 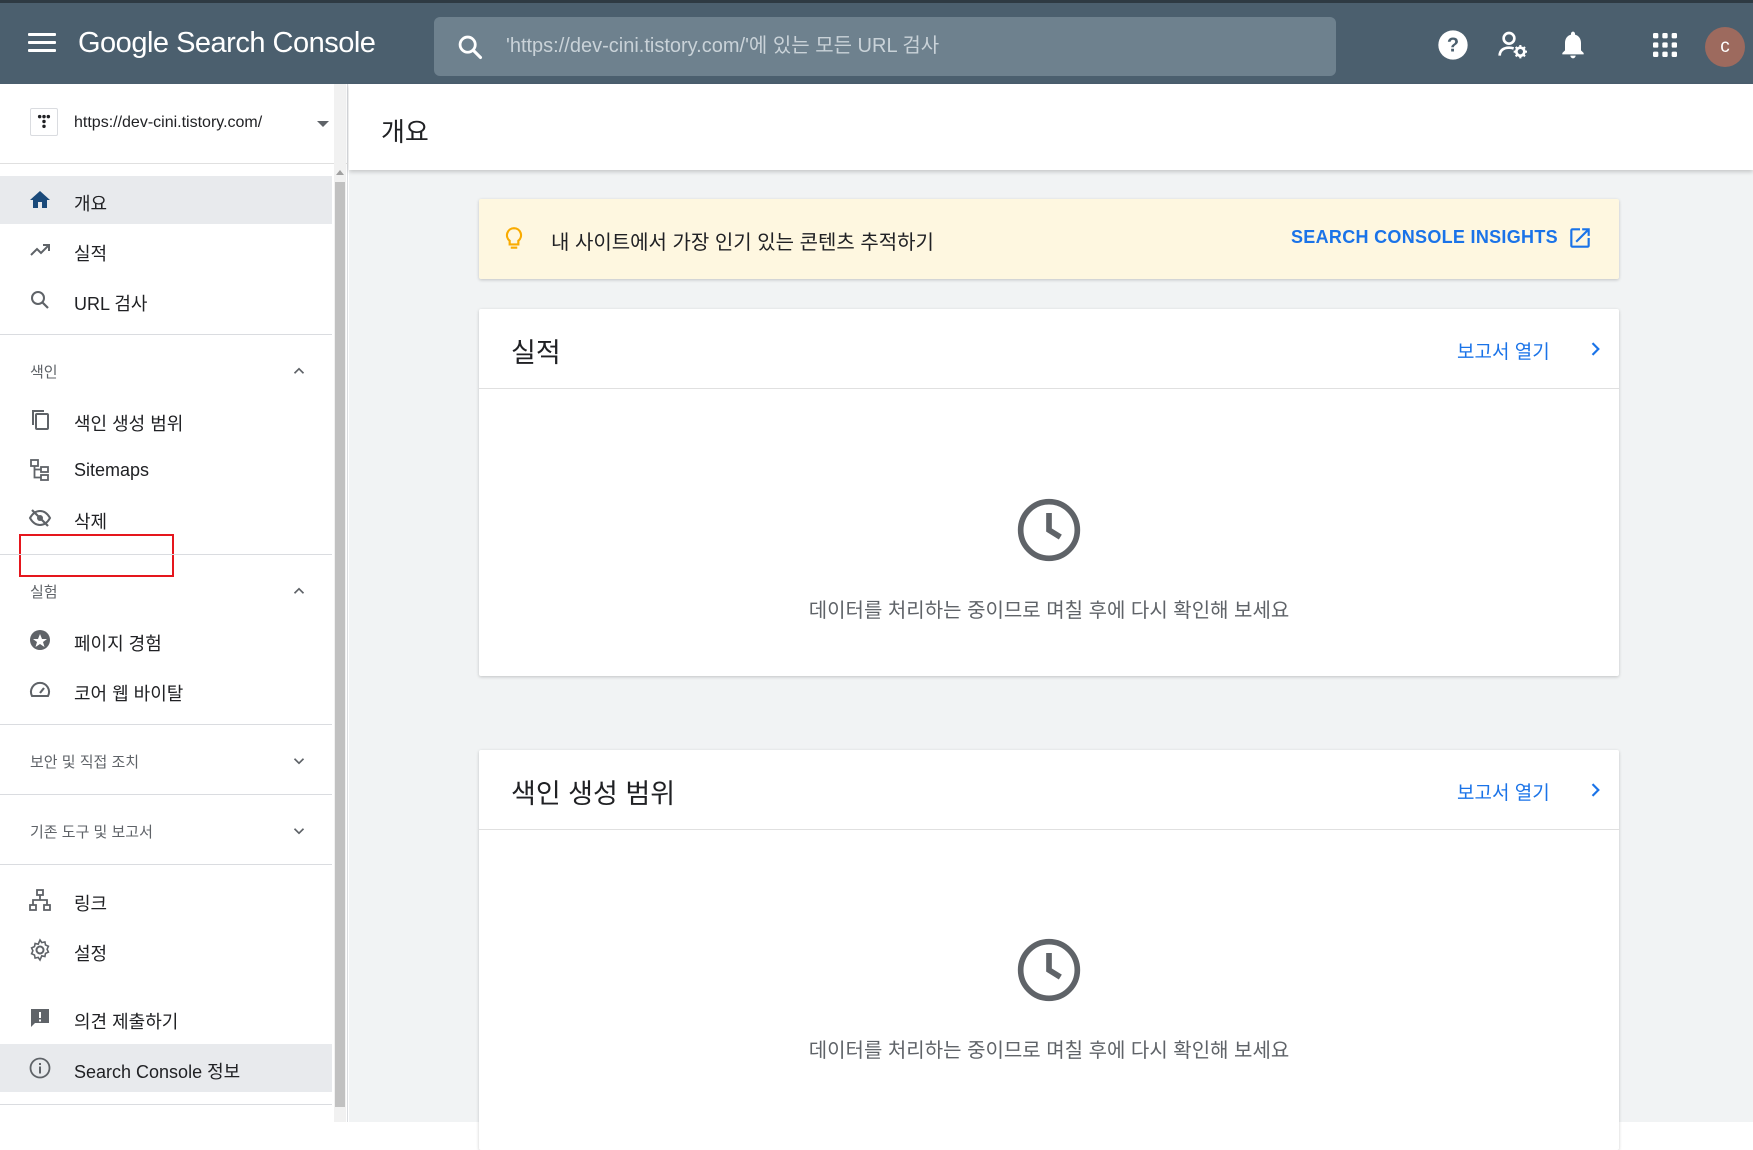 I want to click on tistory-icon, so click(x=44, y=121).